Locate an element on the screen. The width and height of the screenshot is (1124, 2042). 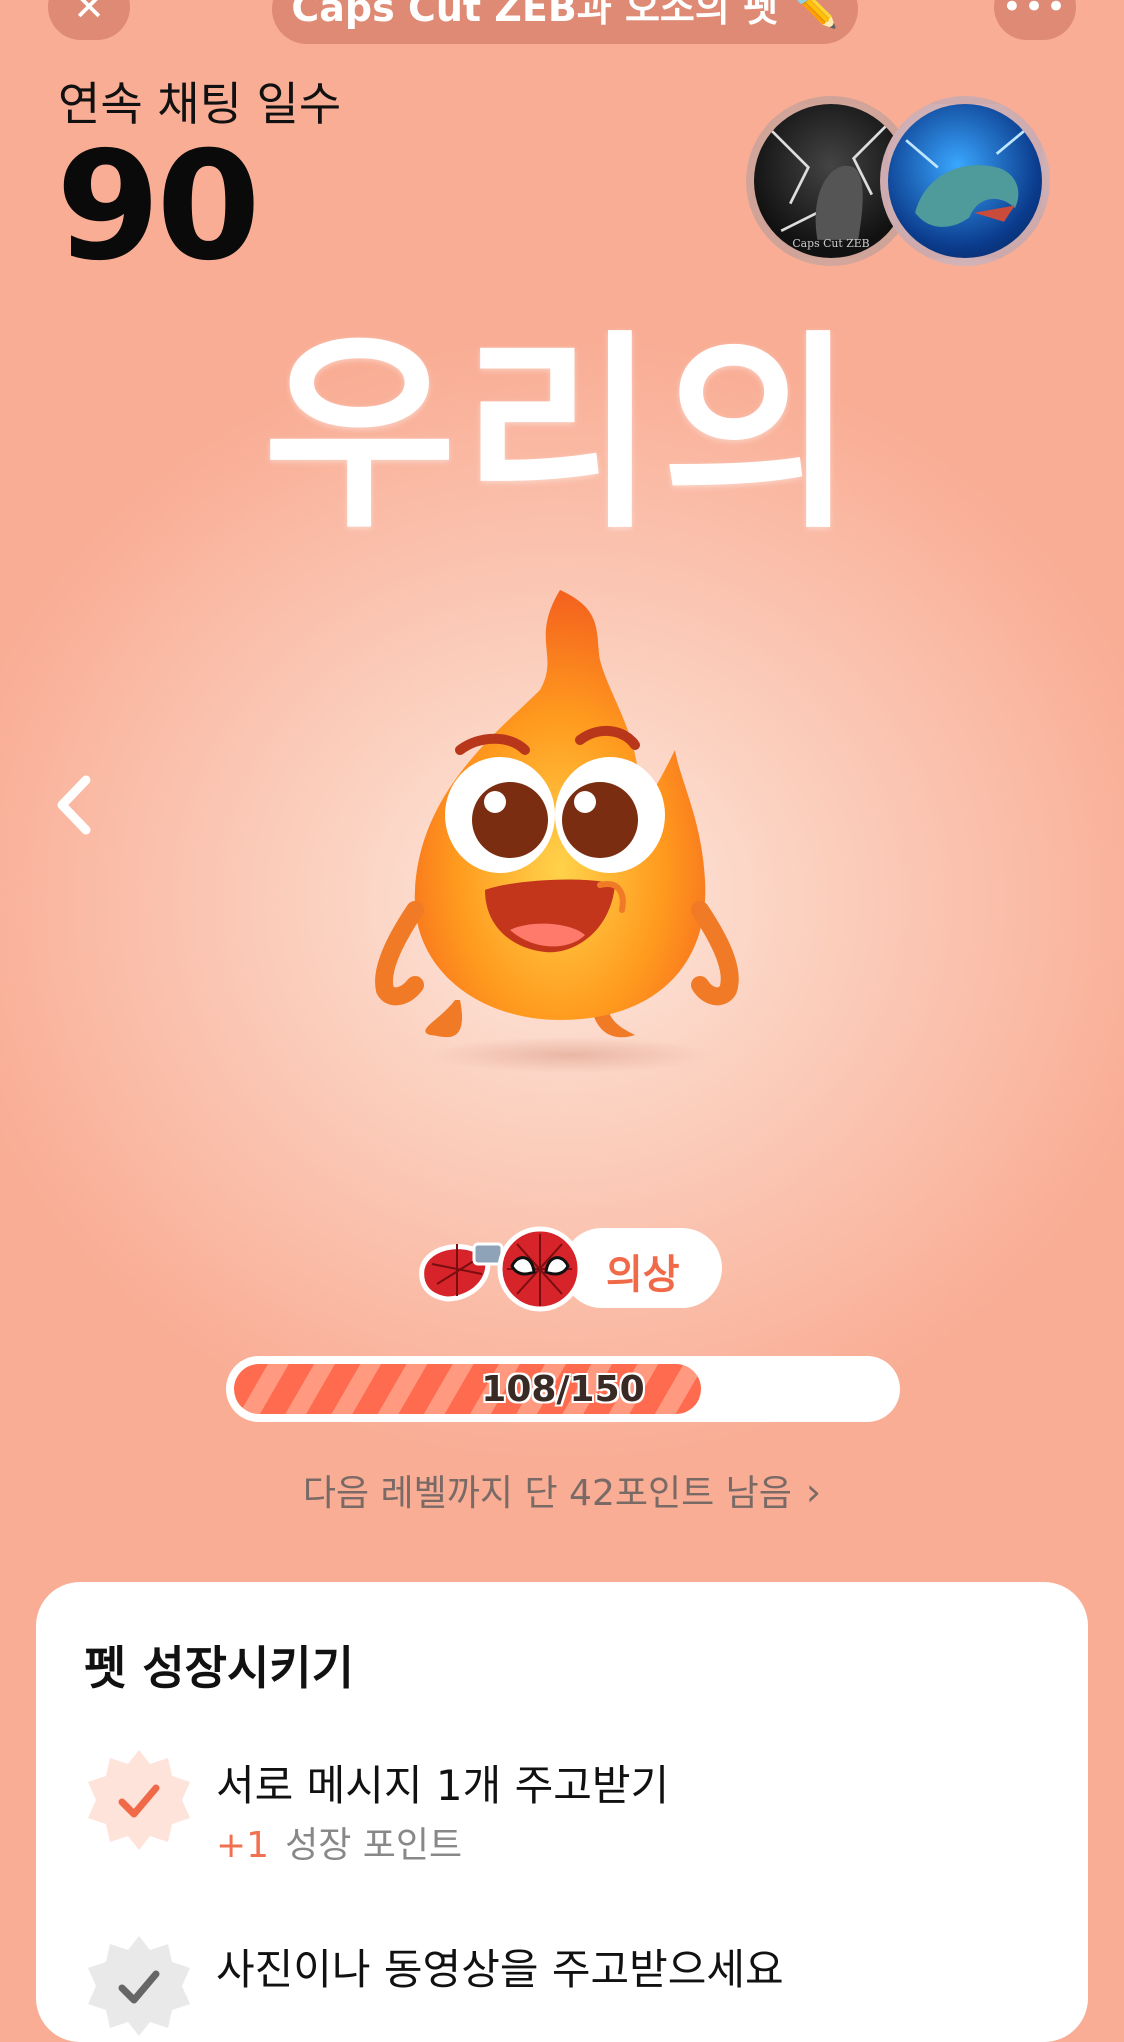
task-title: 서로 메시지 1개 주고받기 is located at coordinates (443, 1785).